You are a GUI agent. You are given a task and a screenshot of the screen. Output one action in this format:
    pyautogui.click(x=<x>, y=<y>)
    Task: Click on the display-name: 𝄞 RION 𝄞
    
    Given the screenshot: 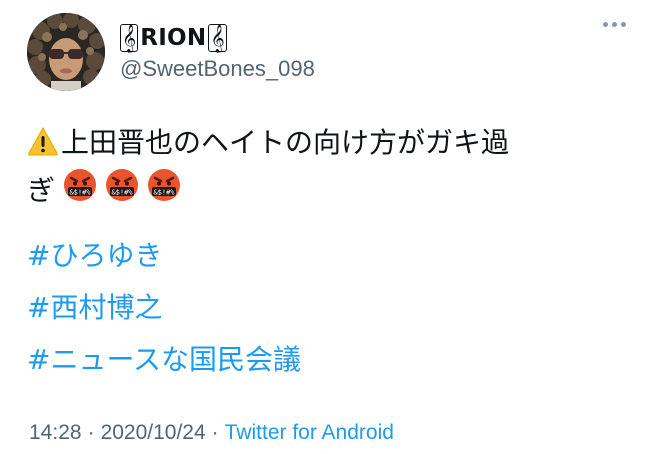 What is the action you would take?
    pyautogui.click(x=217, y=38)
    